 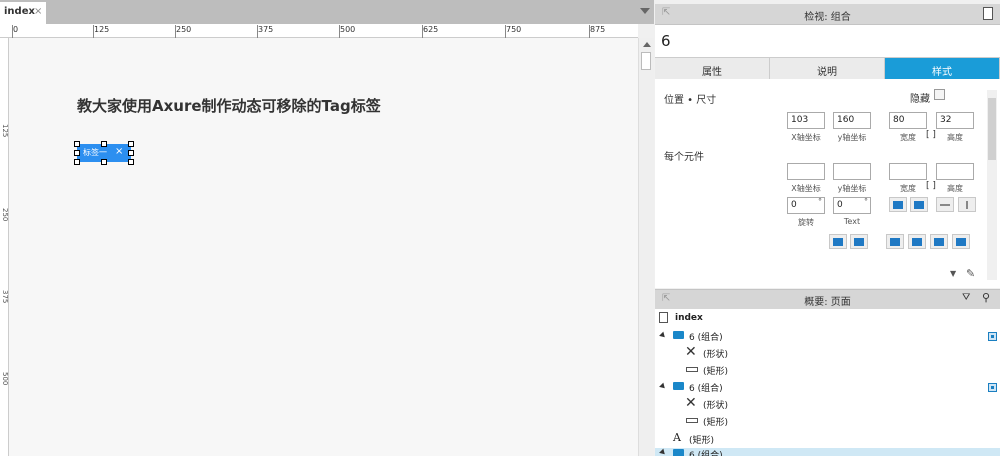 What do you see at coordinates (939, 241) in the screenshot?
I see `group-icon` at bounding box center [939, 241].